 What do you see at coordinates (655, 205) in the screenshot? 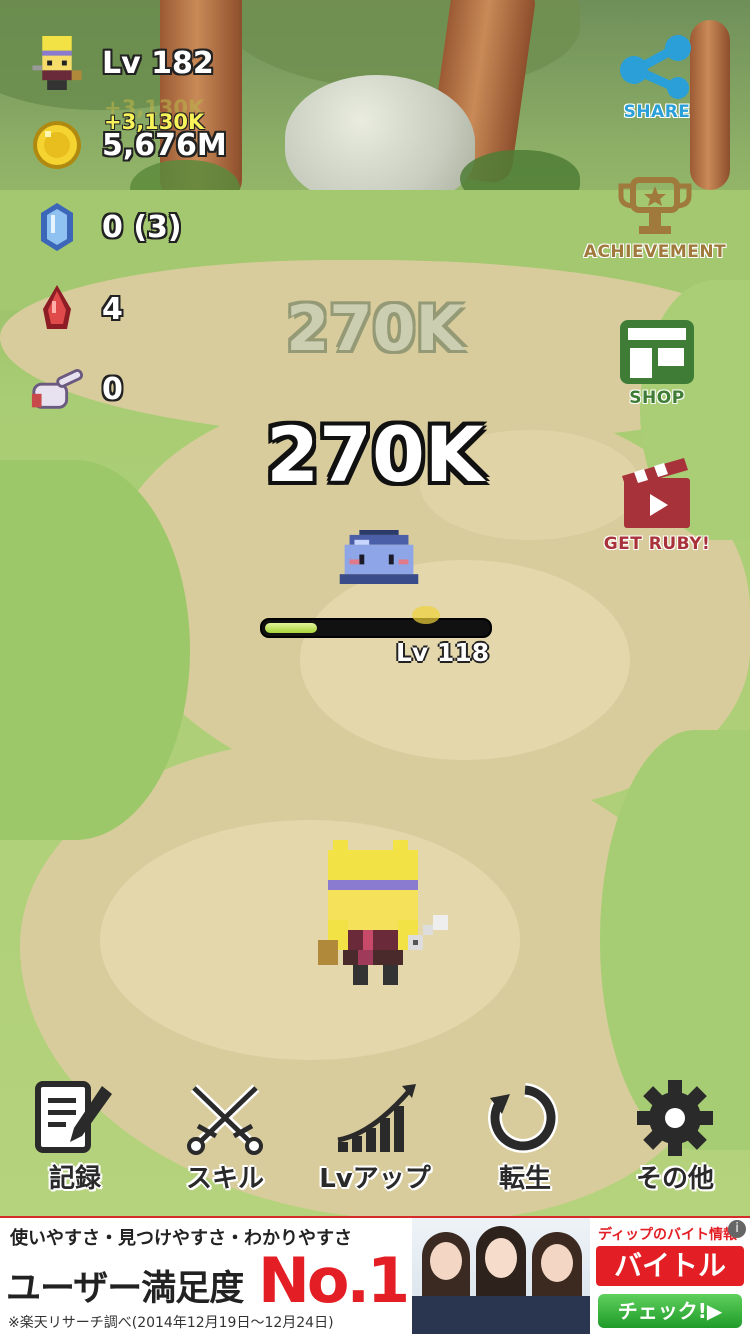
I see `trophy-icon` at bounding box center [655, 205].